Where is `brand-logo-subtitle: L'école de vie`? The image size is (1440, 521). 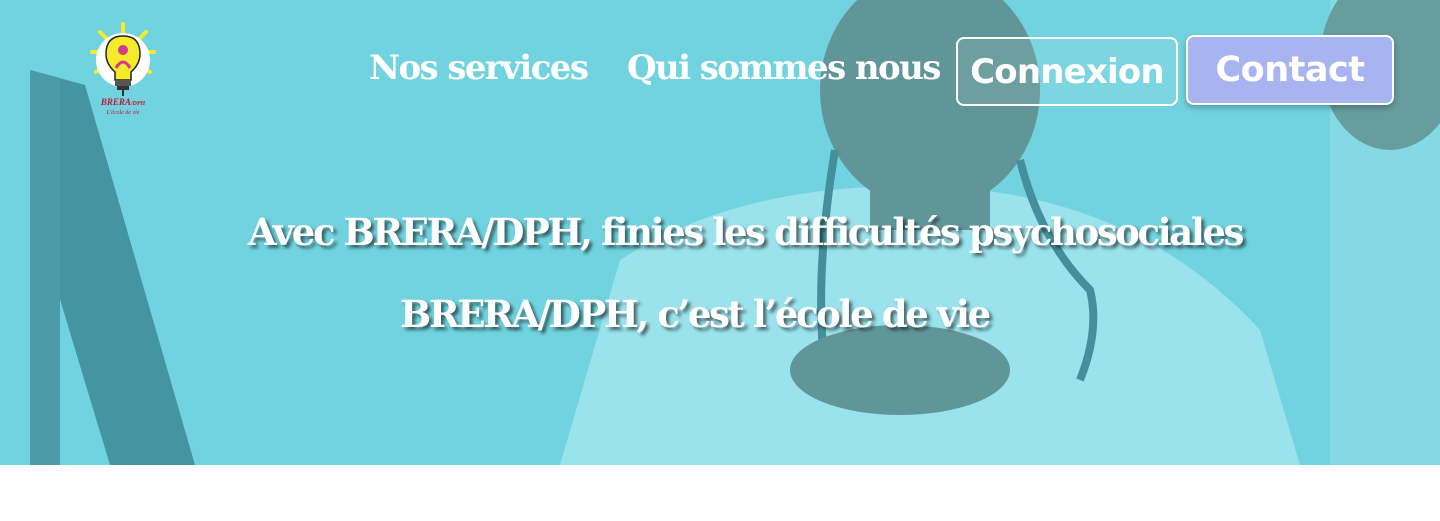
brand-logo-subtitle: L'école de vie is located at coordinates (123, 113).